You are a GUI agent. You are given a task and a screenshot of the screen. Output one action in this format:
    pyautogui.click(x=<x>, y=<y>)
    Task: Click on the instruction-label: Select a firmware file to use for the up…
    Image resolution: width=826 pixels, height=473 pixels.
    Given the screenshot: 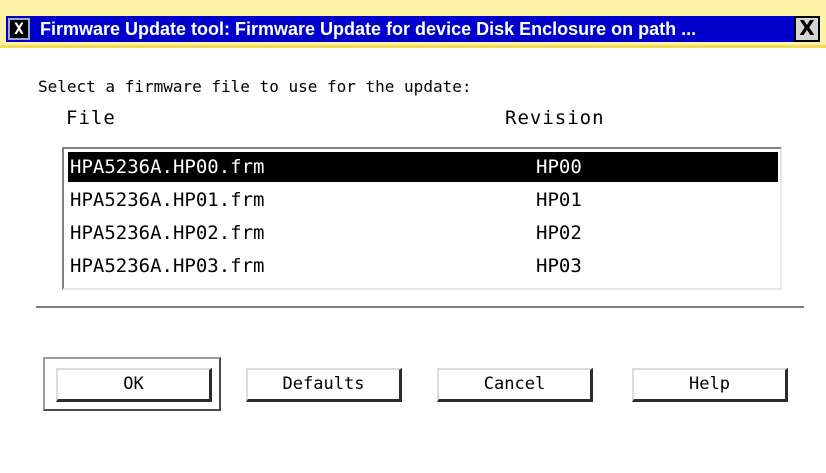 What is the action you would take?
    pyautogui.click(x=255, y=86)
    